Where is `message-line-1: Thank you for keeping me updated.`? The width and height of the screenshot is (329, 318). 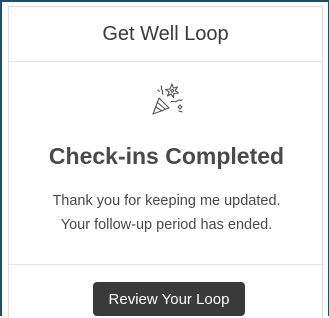 message-line-1: Thank you for keeping me updated. is located at coordinates (166, 201).